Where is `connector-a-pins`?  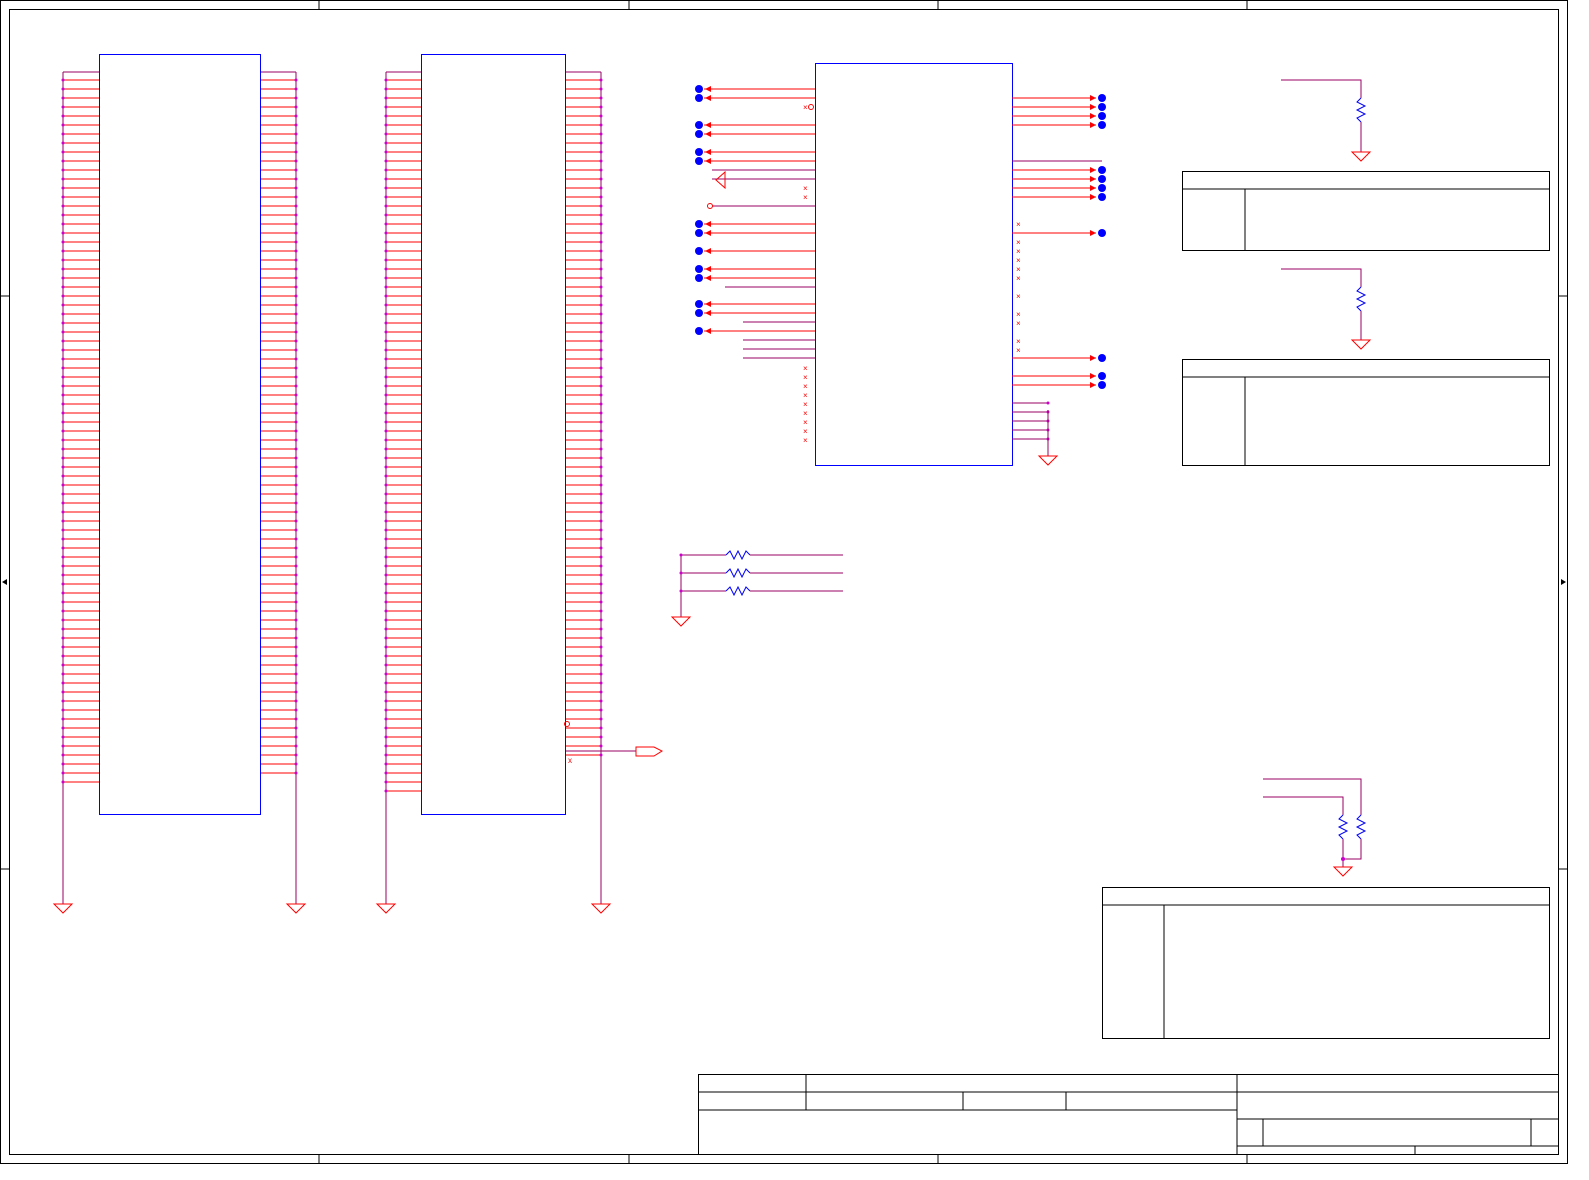
connector-a-pins is located at coordinates (179, 487).